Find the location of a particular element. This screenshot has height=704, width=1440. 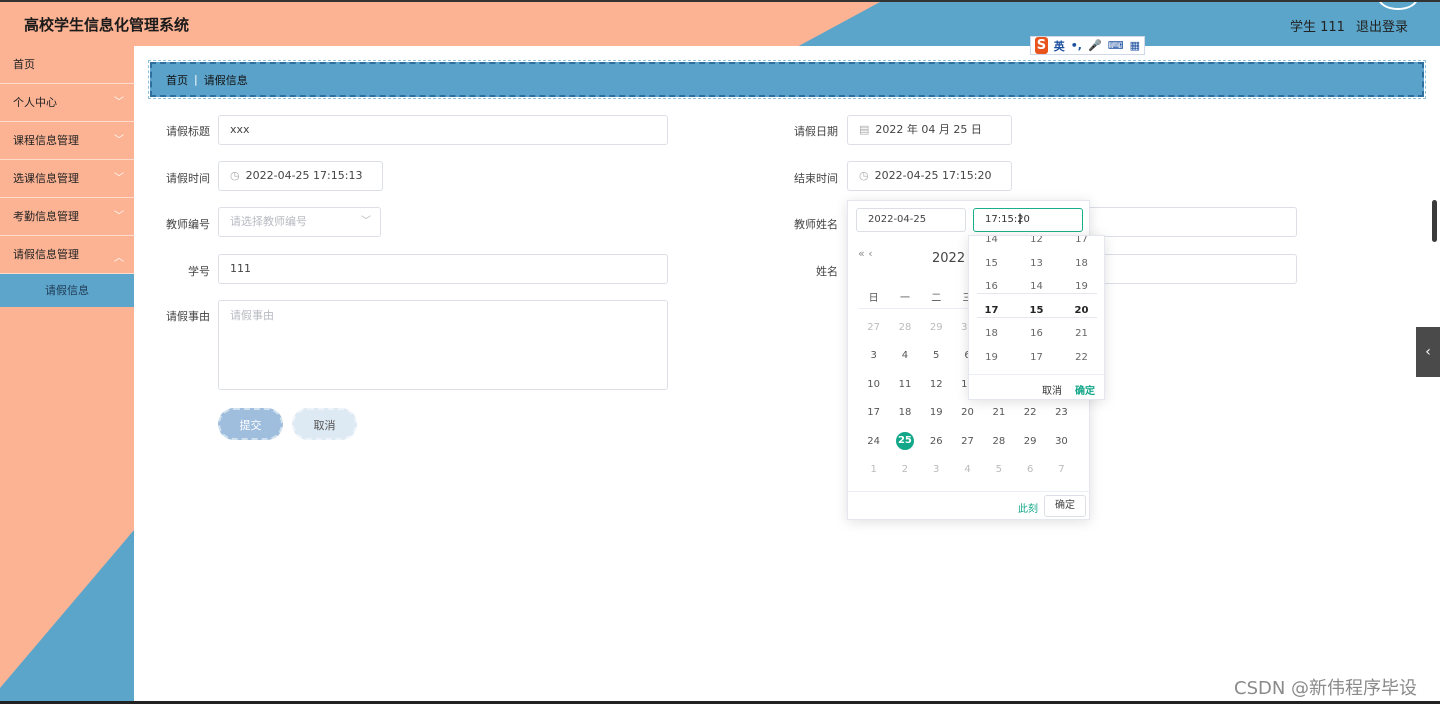

keyboard-icon: ⌨ is located at coordinates (1116, 45).